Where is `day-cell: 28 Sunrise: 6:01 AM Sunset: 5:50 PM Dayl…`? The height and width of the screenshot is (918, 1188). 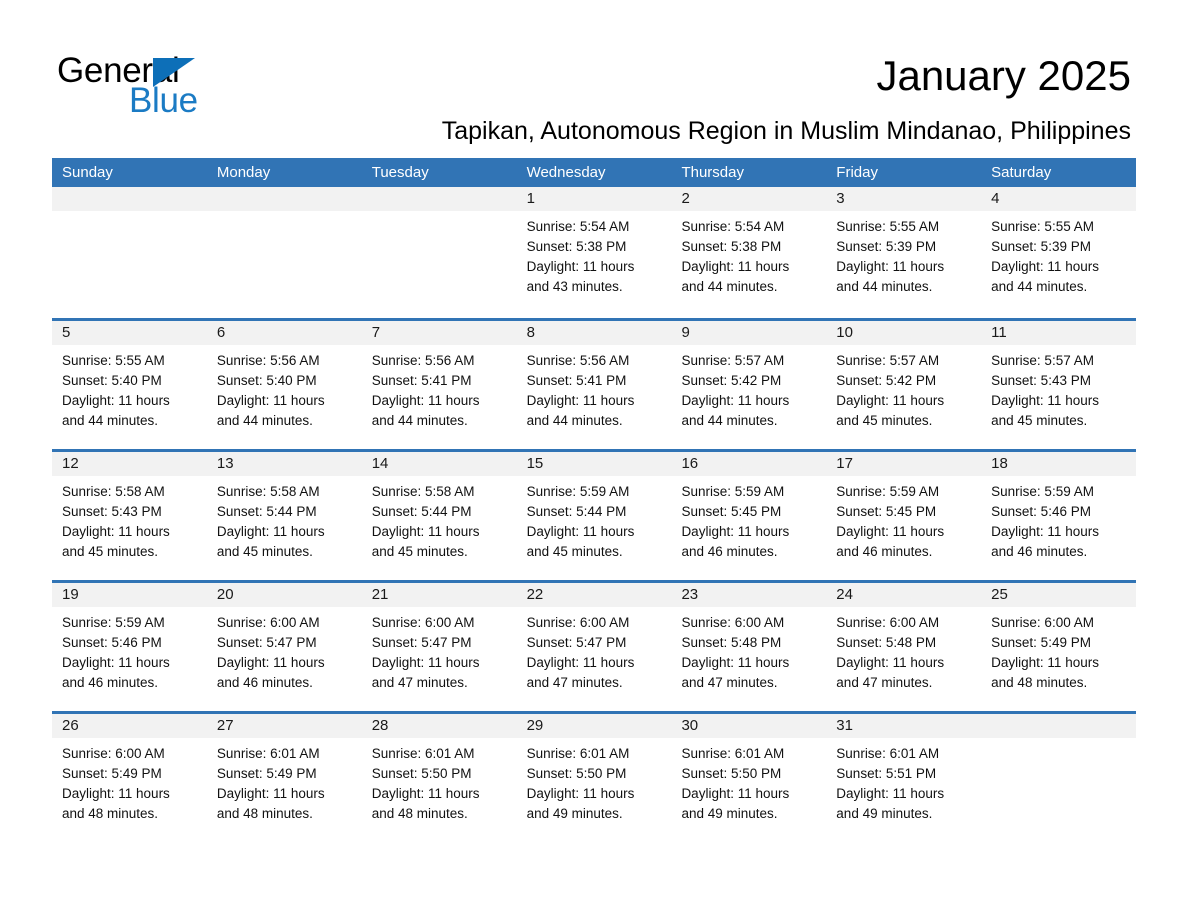 day-cell: 28 Sunrise: 6:01 AM Sunset: 5:50 PM Dayl… is located at coordinates (439, 775).